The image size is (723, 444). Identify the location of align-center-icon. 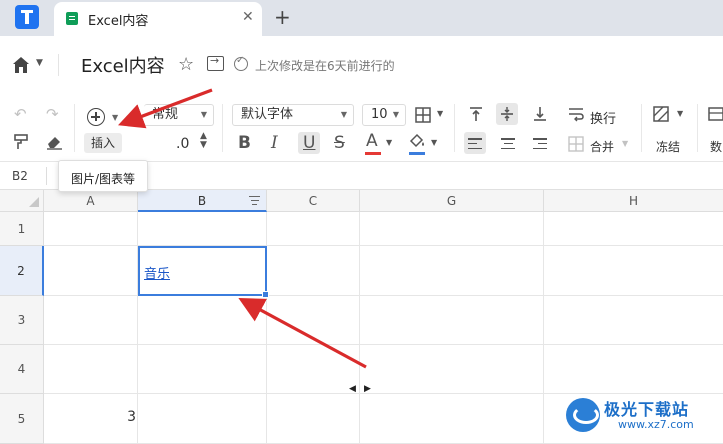
(508, 144).